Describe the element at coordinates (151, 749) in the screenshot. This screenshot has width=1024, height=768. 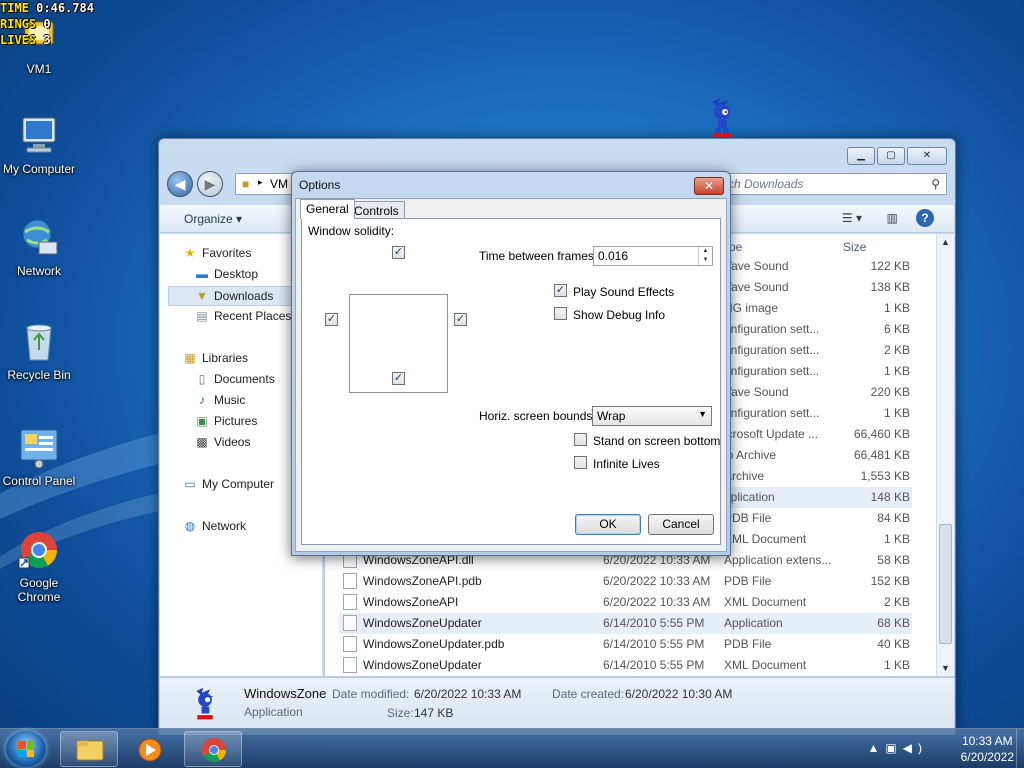
I see `taskbar-media-player-button` at that location.